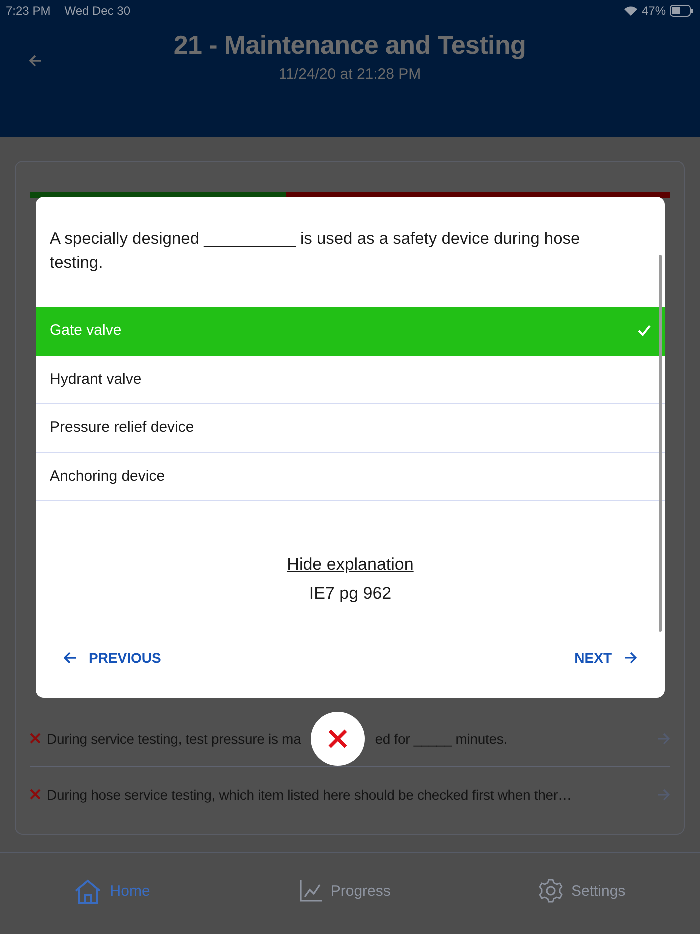 The image size is (700, 934). What do you see at coordinates (88, 891) in the screenshot?
I see `home-icon` at bounding box center [88, 891].